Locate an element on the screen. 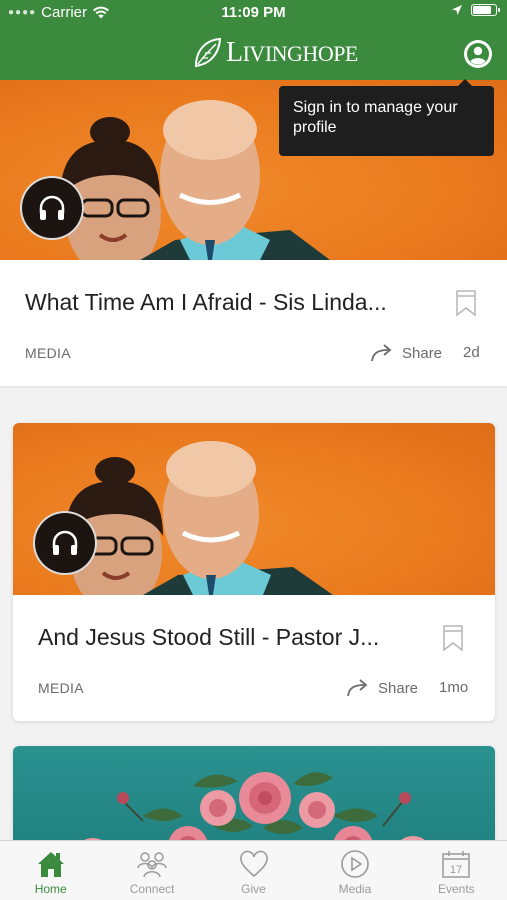  logo-text: LIVINGHOPE is located at coordinates (292, 53).